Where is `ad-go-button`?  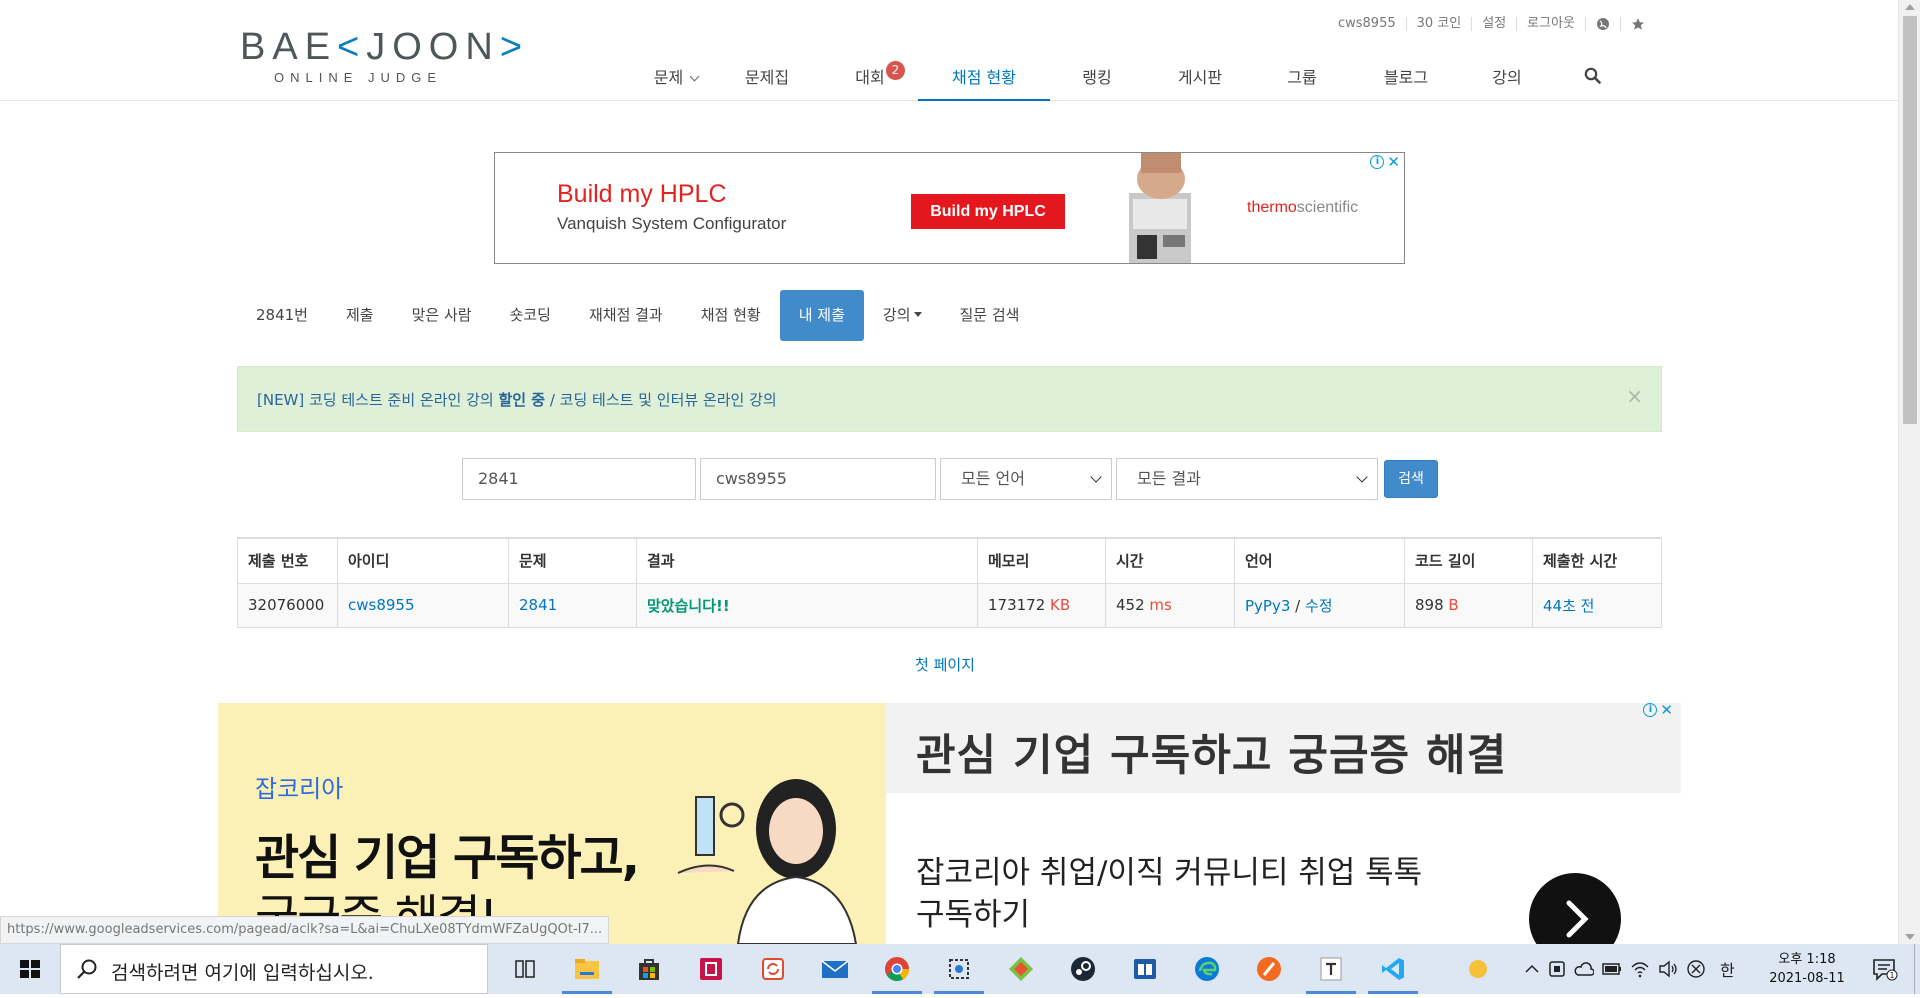 ad-go-button is located at coordinates (1575, 908).